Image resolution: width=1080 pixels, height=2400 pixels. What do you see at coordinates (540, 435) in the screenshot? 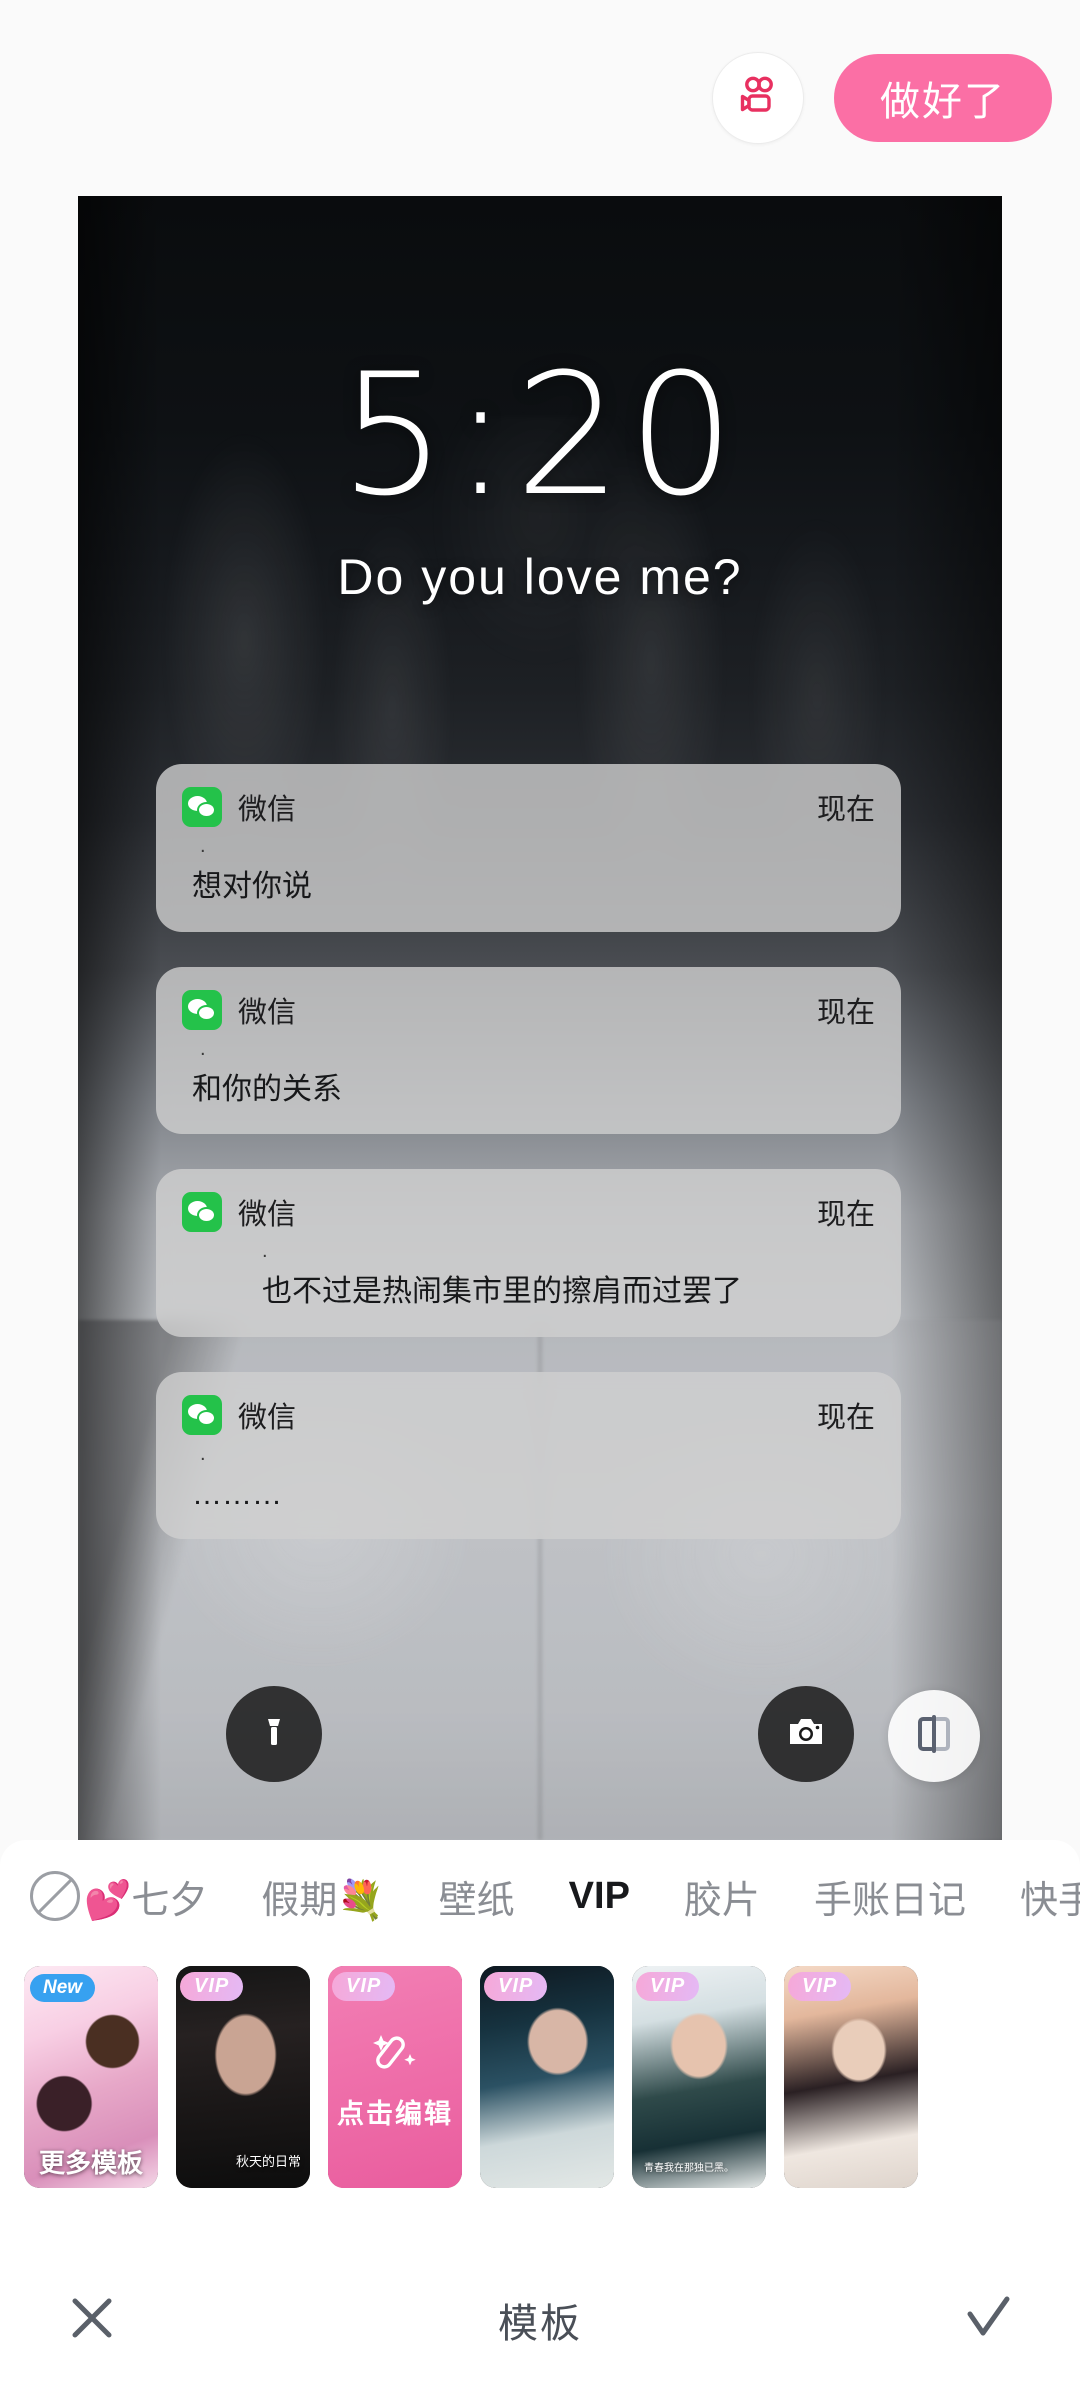
I see `lock-screen-time: 5:20` at bounding box center [540, 435].